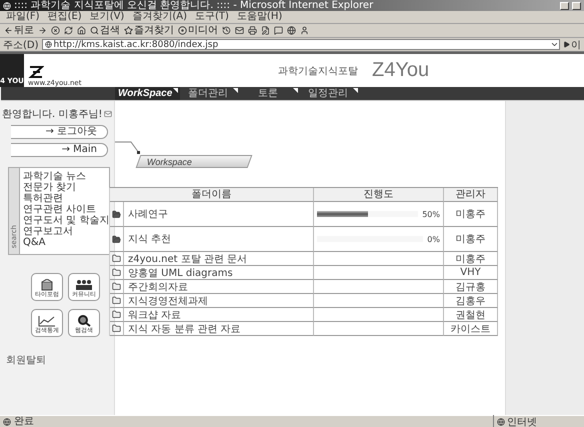 The width and height of the screenshot is (584, 427). What do you see at coordinates (219, 273) in the screenshot?
I see `folder-name: 양홍열 UML diagrams` at bounding box center [219, 273].